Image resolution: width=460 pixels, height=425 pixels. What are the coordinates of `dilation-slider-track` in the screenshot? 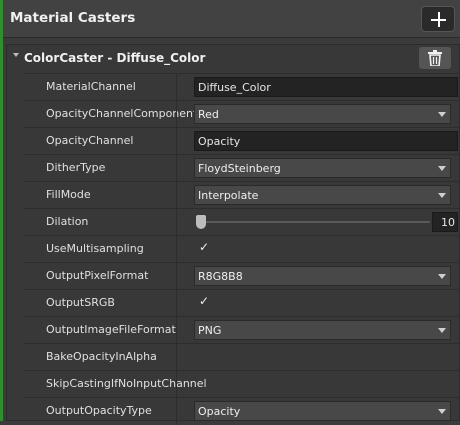 It's located at (316, 222).